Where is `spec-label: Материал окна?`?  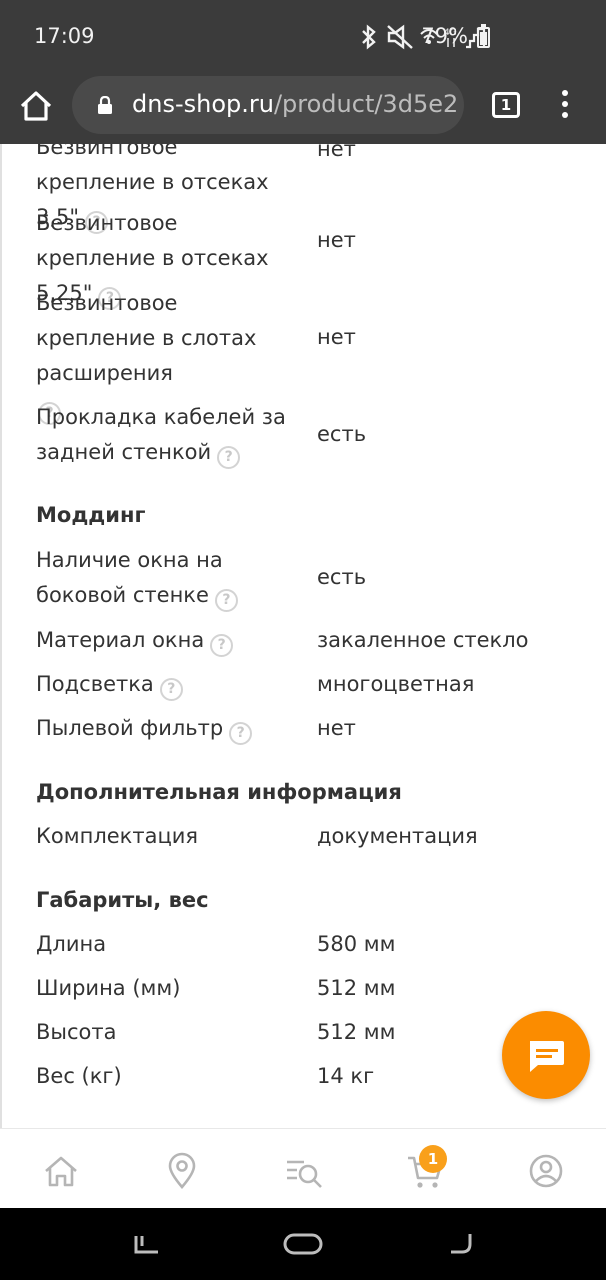 spec-label: Материал окна? is located at coordinates (166, 640).